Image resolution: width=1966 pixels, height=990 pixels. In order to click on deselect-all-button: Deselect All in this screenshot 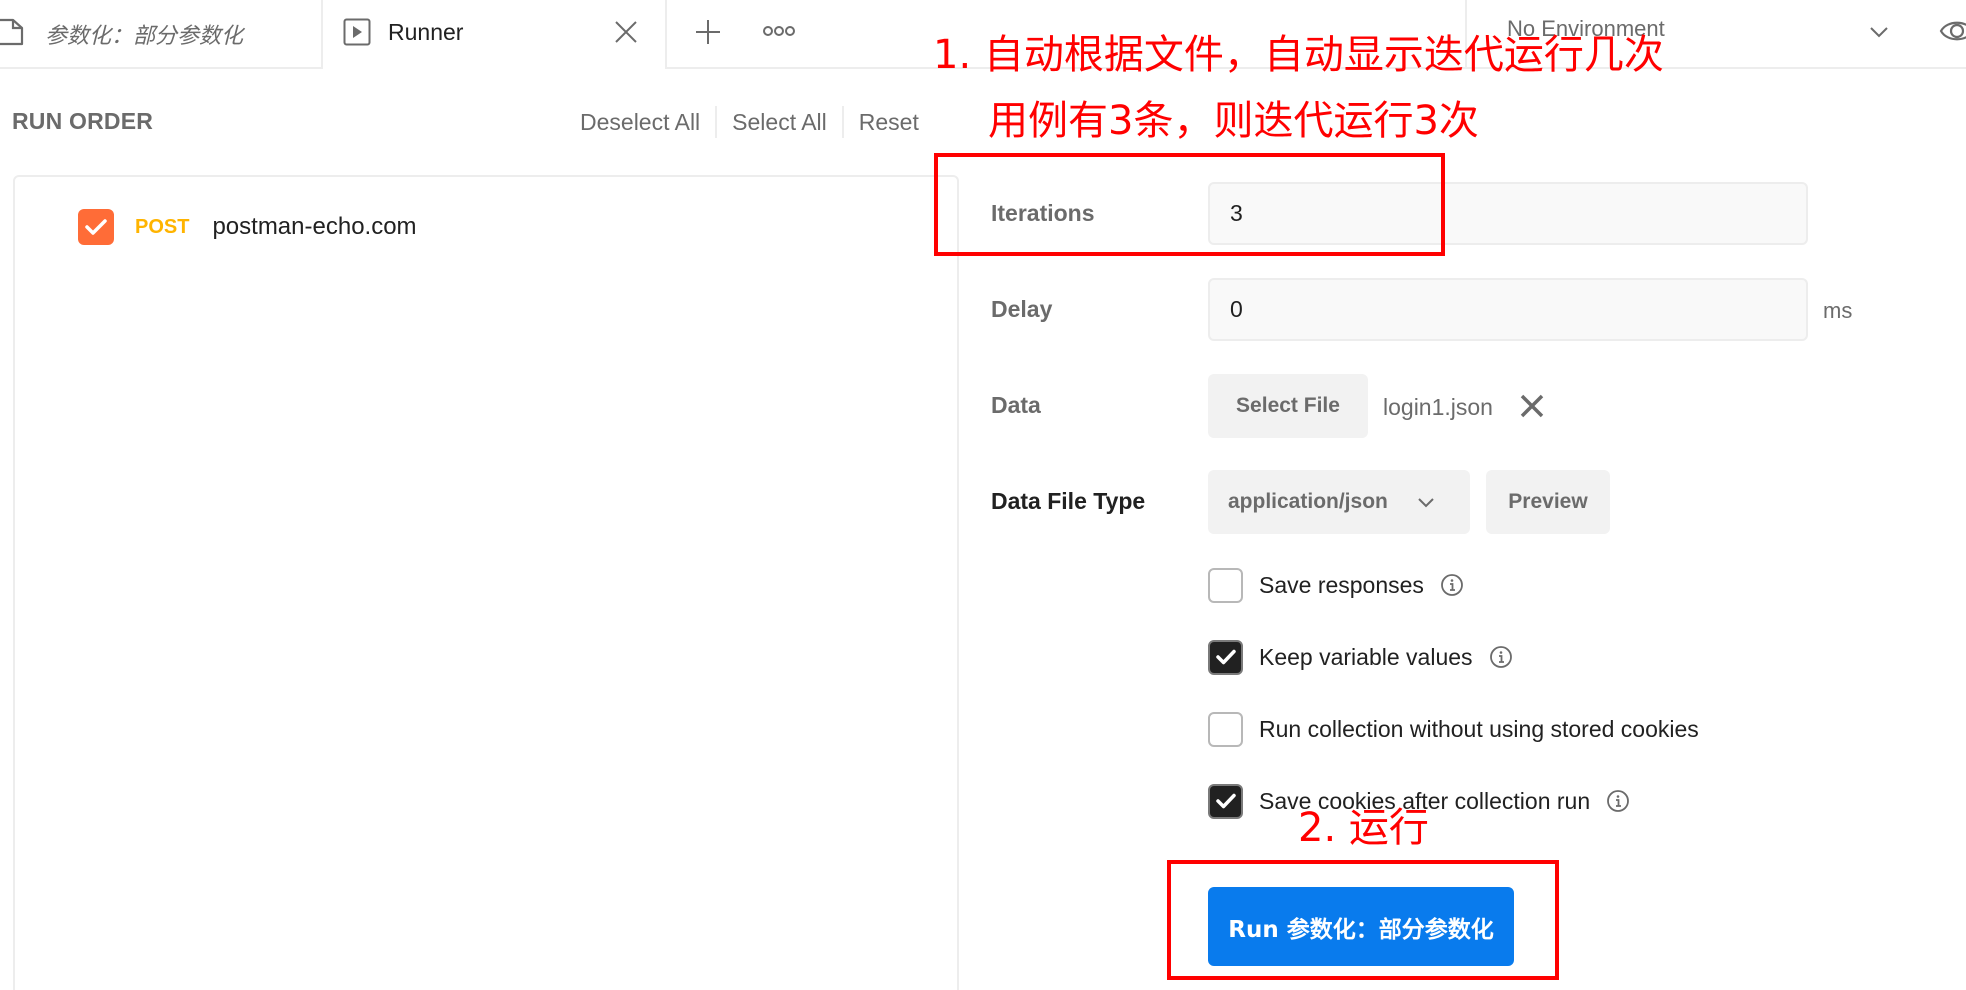, I will do `click(637, 122)`.